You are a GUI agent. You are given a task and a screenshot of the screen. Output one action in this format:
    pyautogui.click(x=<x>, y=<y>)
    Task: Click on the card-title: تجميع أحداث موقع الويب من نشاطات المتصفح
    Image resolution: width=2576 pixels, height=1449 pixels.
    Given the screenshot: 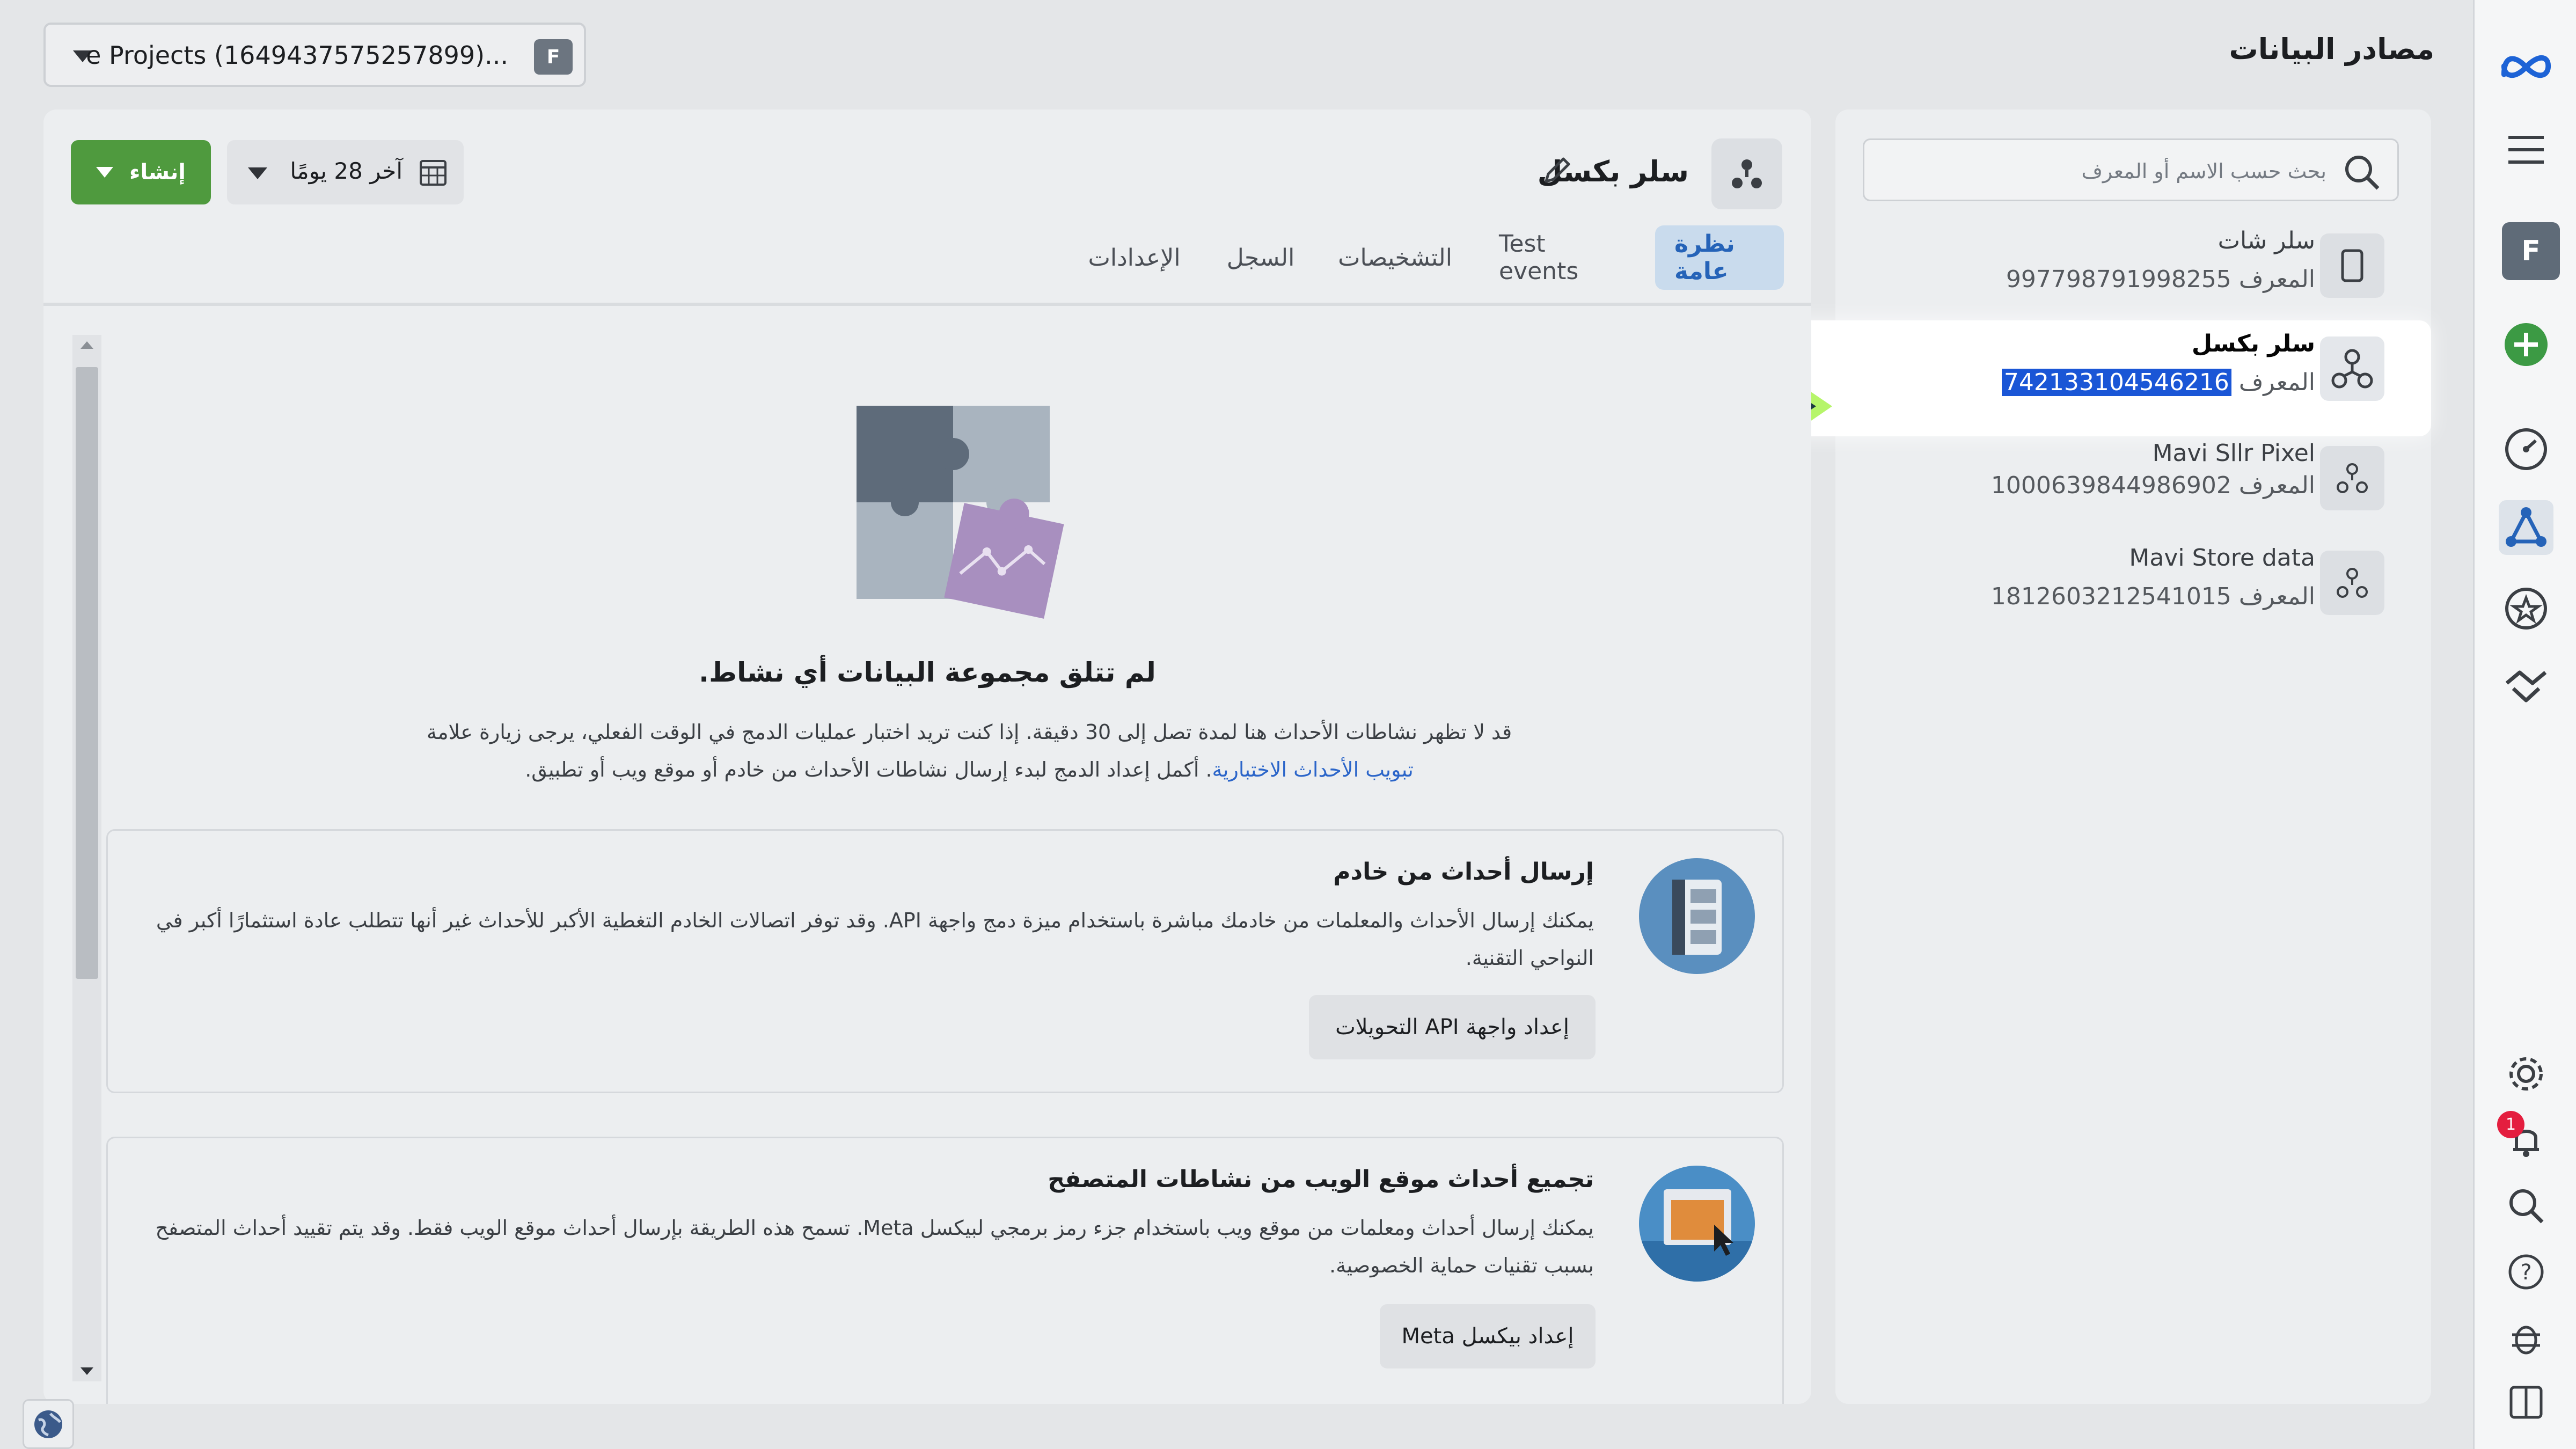 What is the action you would take?
    pyautogui.click(x=1321, y=1179)
    